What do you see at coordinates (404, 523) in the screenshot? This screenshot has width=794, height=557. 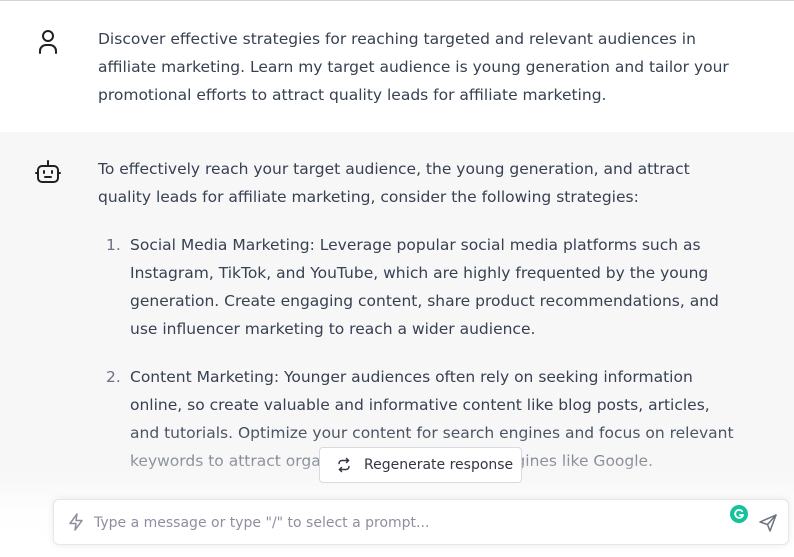 I see `message-input` at bounding box center [404, 523].